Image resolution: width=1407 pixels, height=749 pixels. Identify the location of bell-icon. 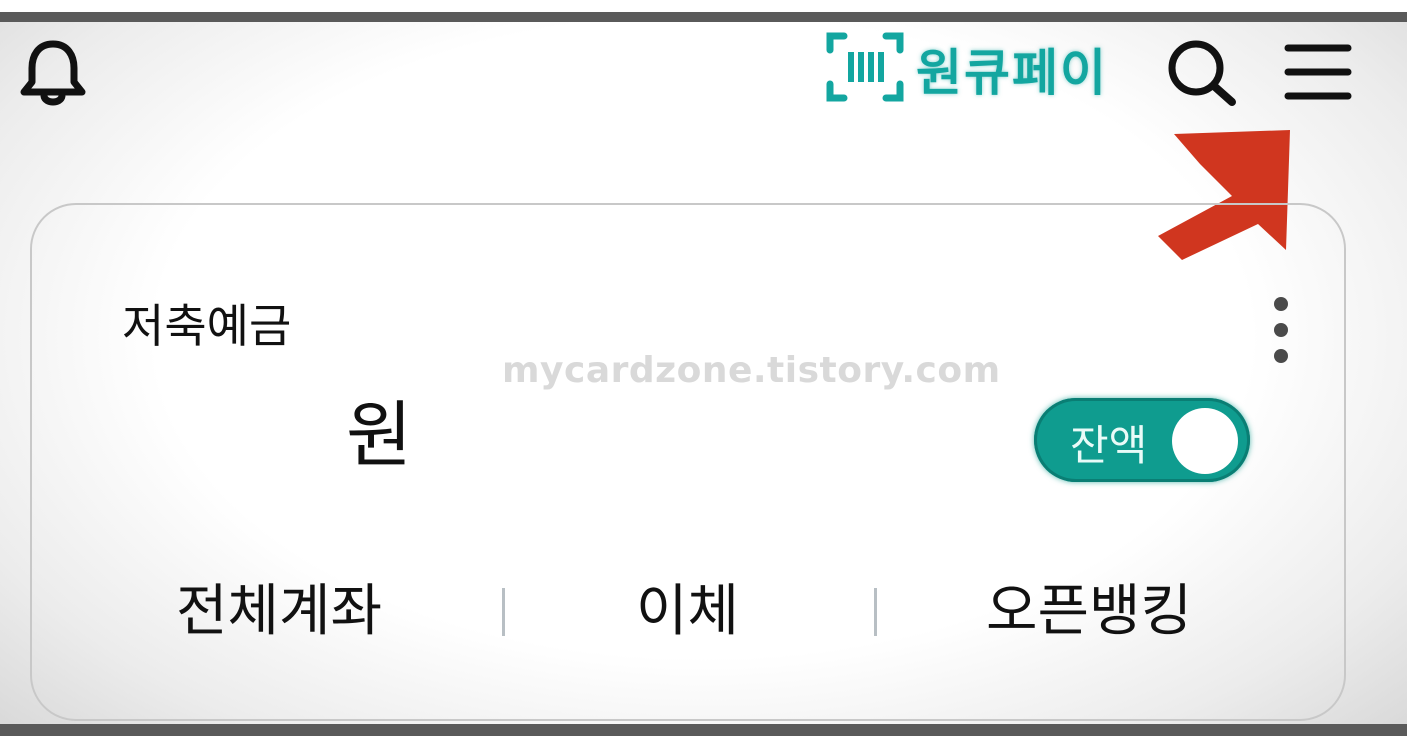
(53, 72).